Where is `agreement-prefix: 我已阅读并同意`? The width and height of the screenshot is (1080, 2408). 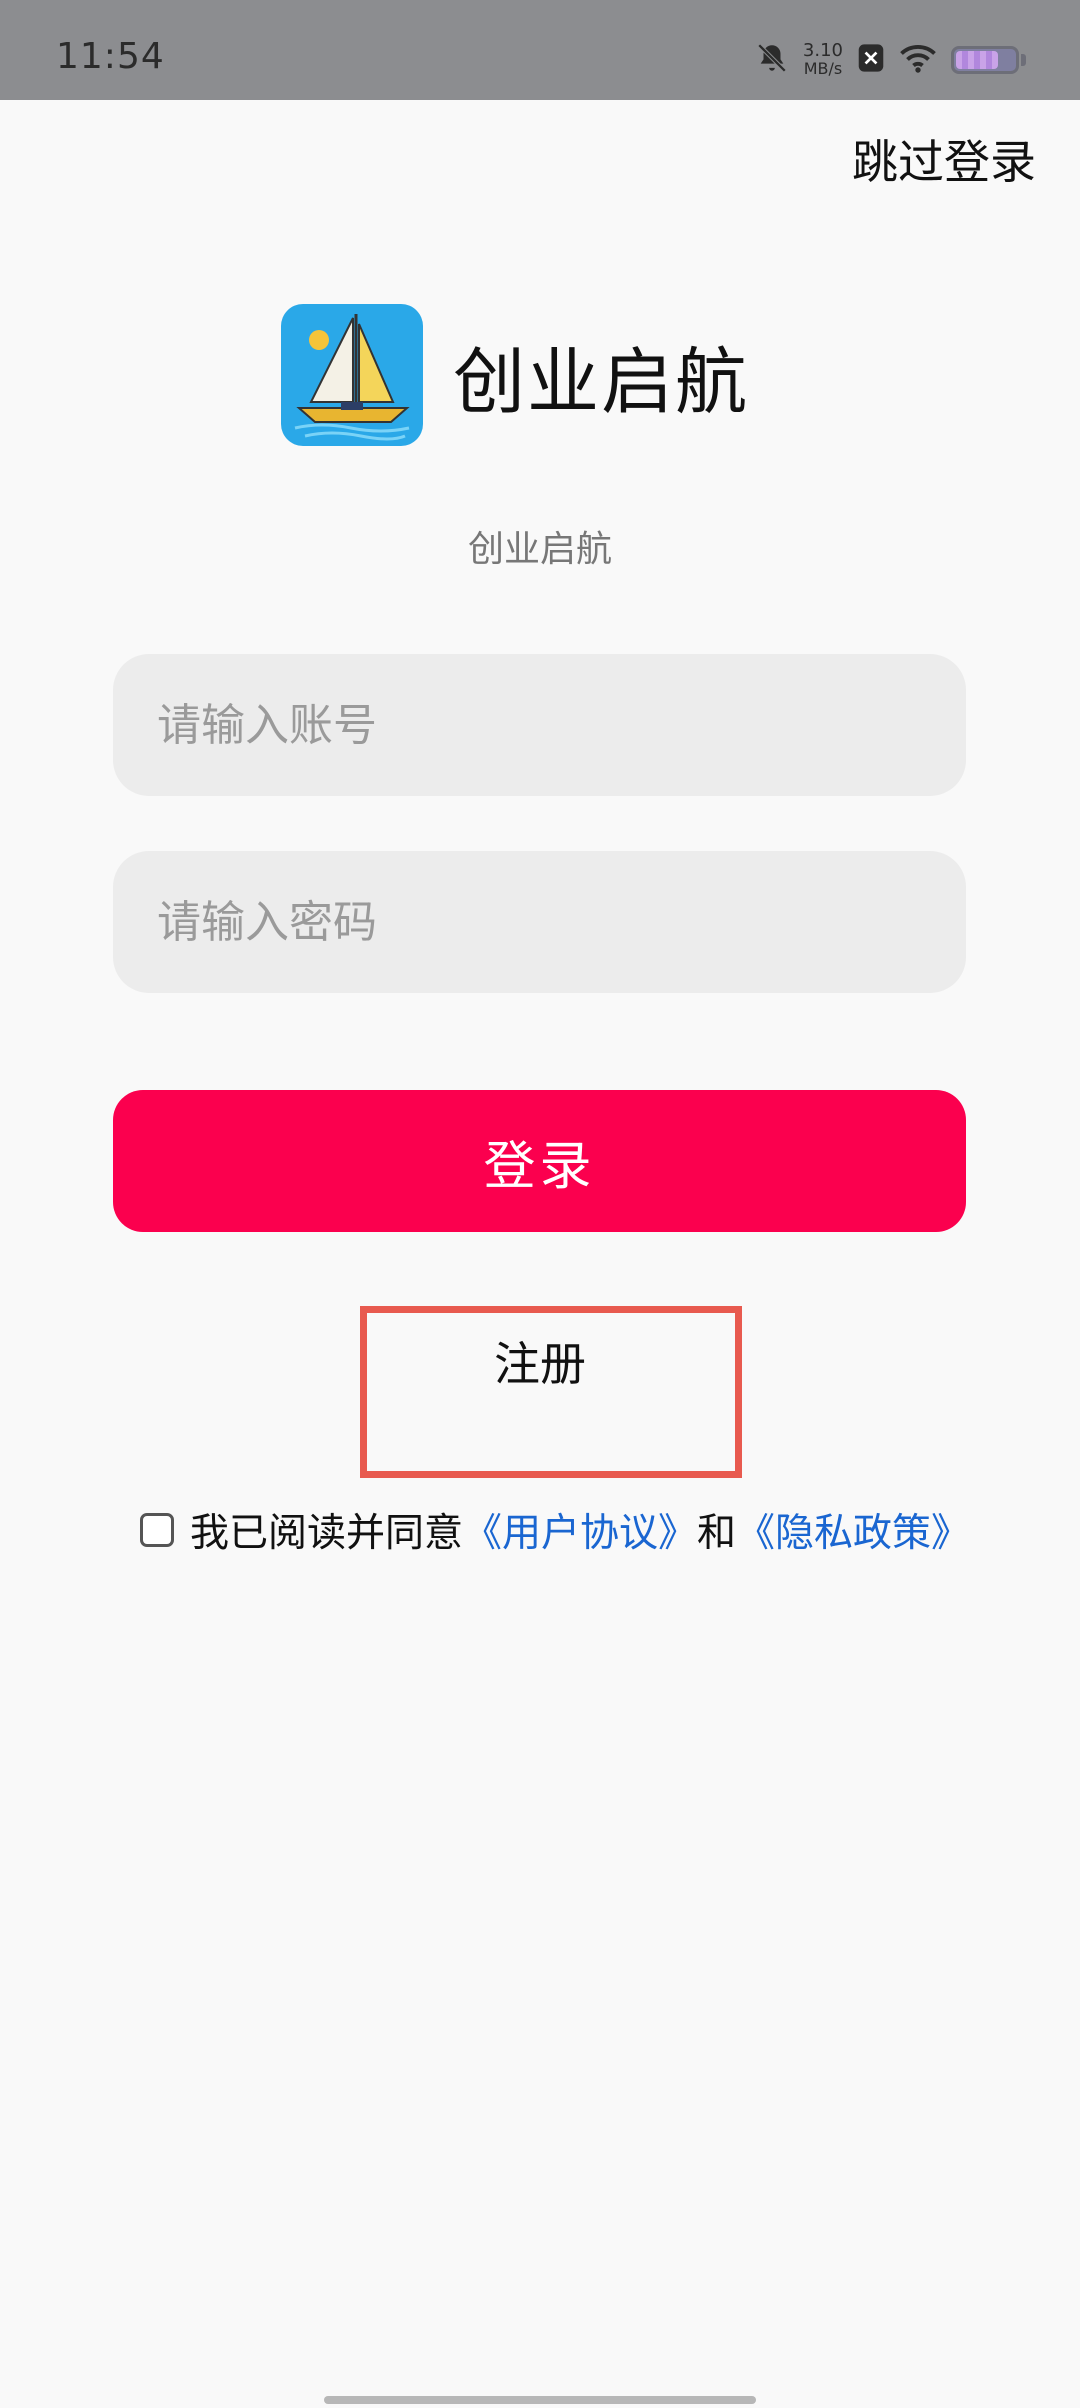 agreement-prefix: 我已阅读并同意 is located at coordinates (327, 1533).